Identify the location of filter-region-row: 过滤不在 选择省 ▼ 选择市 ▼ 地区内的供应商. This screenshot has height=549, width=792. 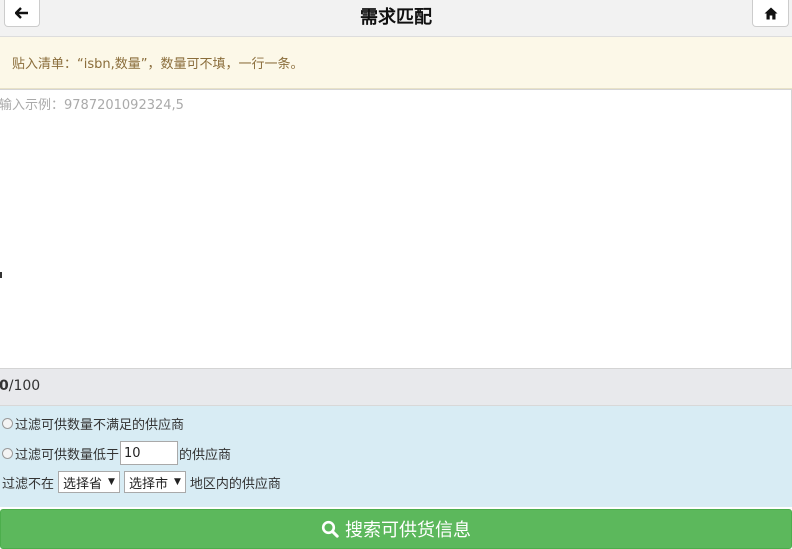
(141, 482).